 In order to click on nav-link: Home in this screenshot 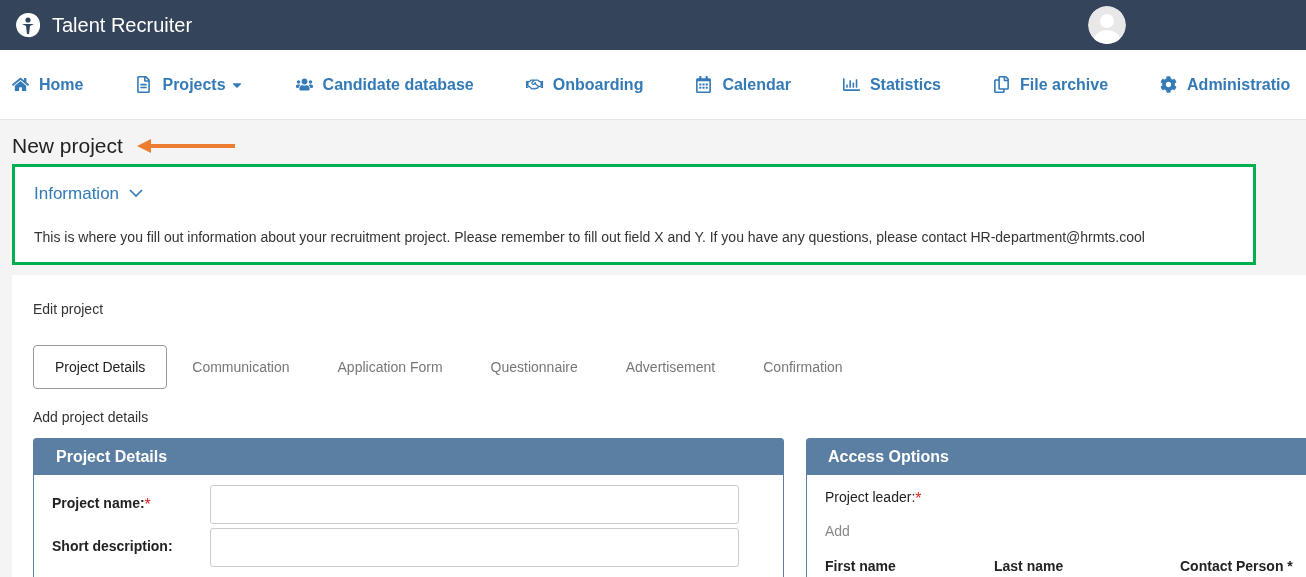, I will do `click(48, 84)`.